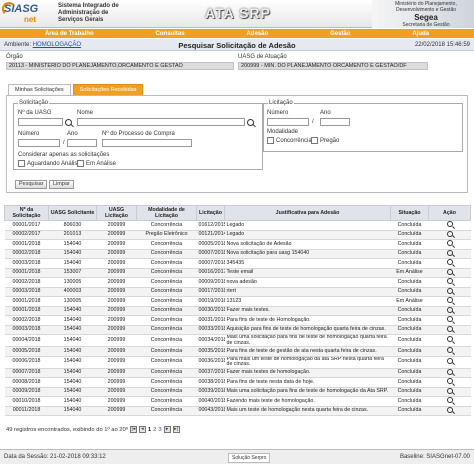 The height and width of the screenshot is (464, 474). Describe the element at coordinates (39, 89) in the screenshot. I see `tab-minhas-solicitacoes: Minhas Solicitações` at that location.